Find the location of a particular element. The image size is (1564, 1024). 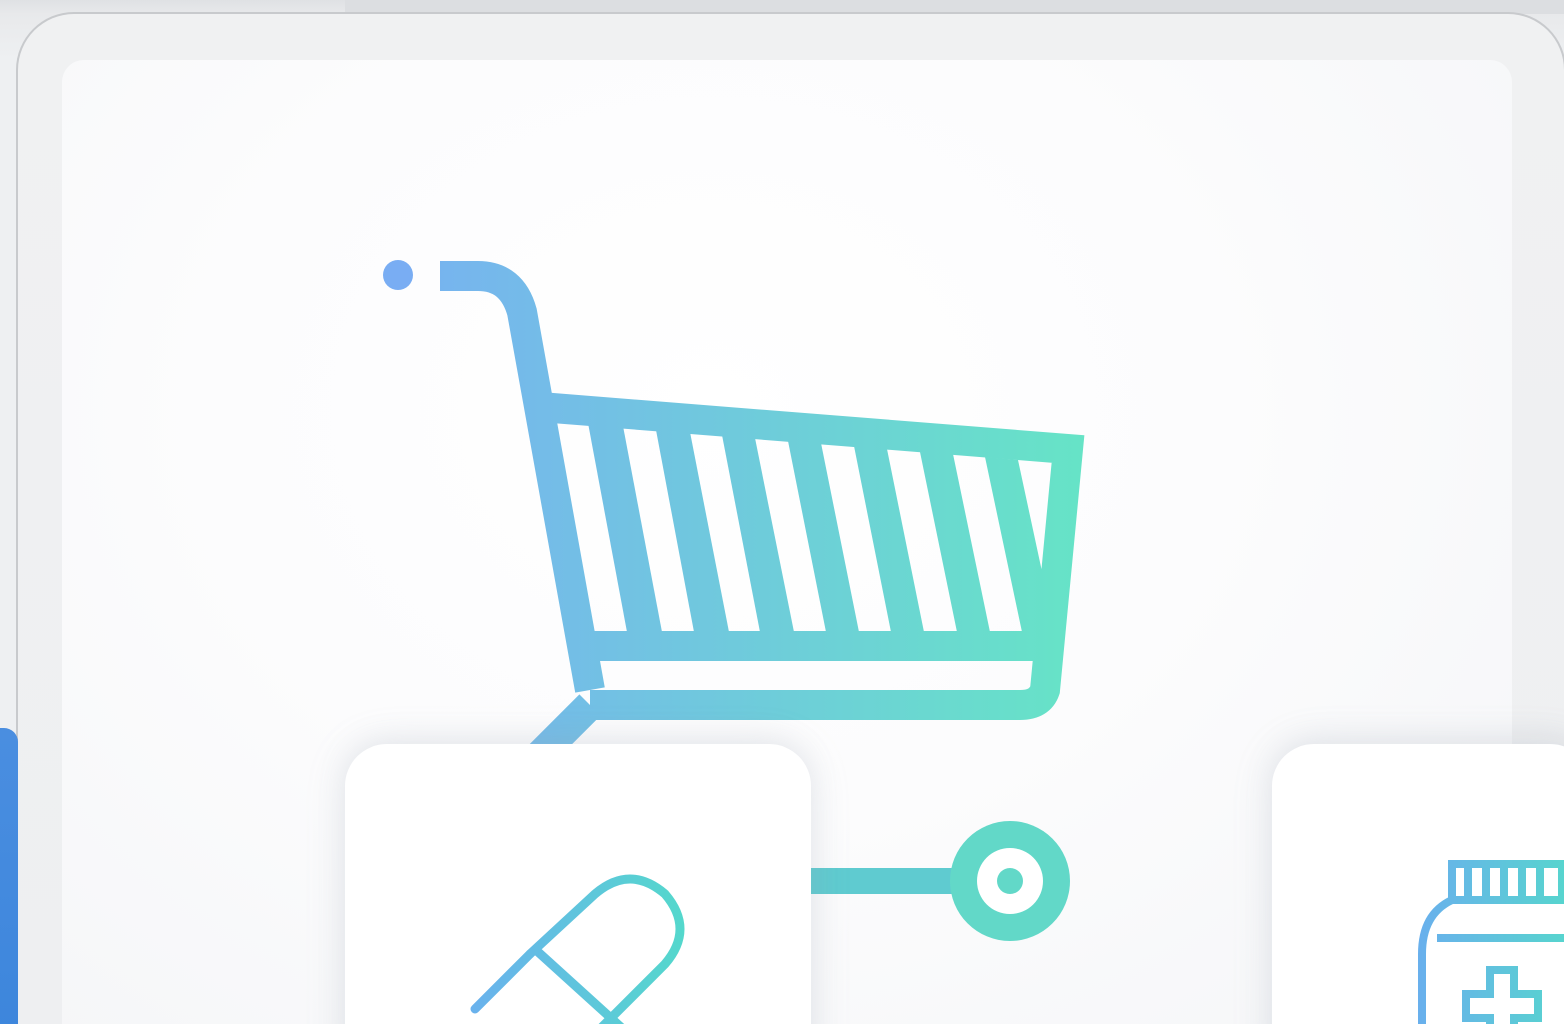

medicine-card is located at coordinates (1418, 884).